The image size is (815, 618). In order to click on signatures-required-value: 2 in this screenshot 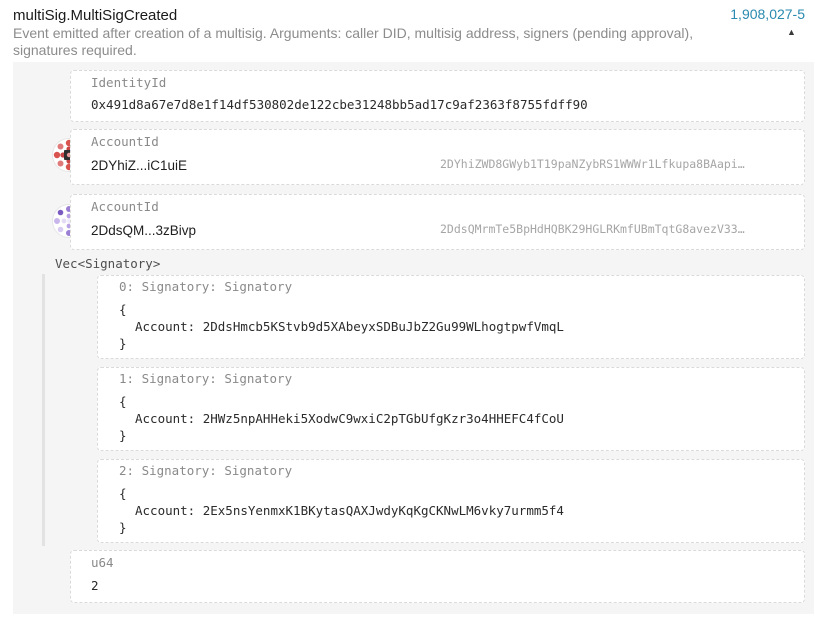, I will do `click(95, 585)`.